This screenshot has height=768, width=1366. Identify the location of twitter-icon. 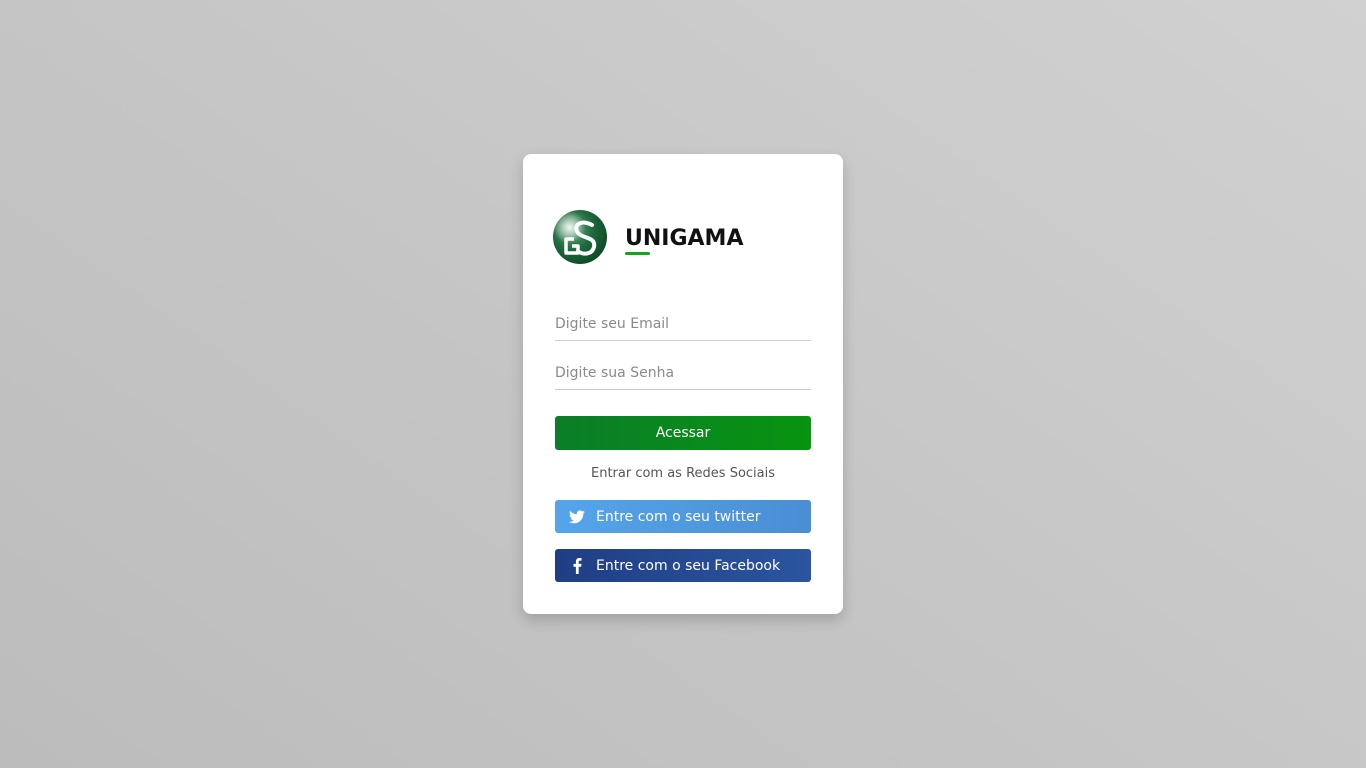
(577, 517).